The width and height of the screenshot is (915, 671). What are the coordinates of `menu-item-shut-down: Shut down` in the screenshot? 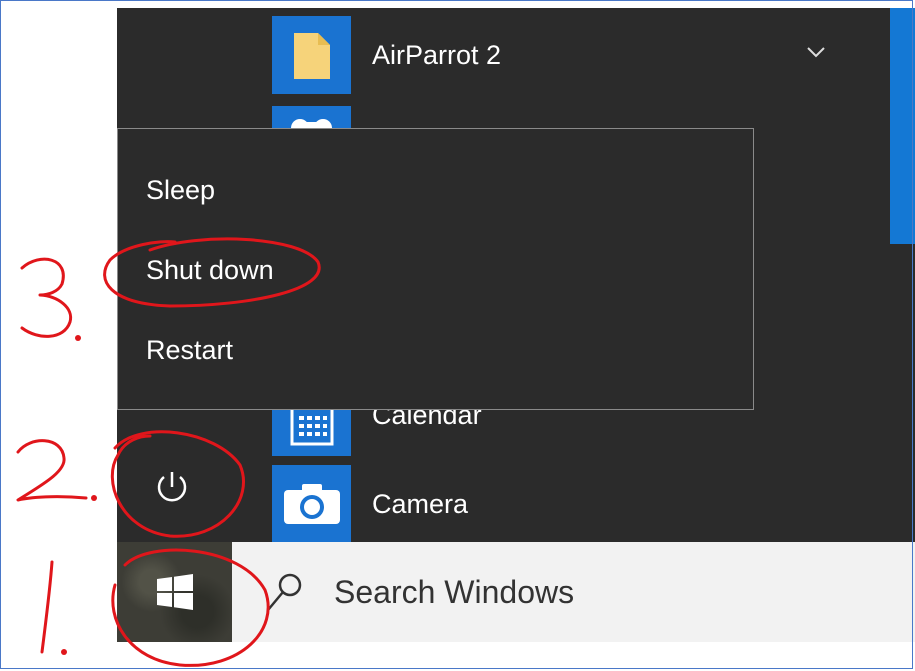 It's located at (210, 270).